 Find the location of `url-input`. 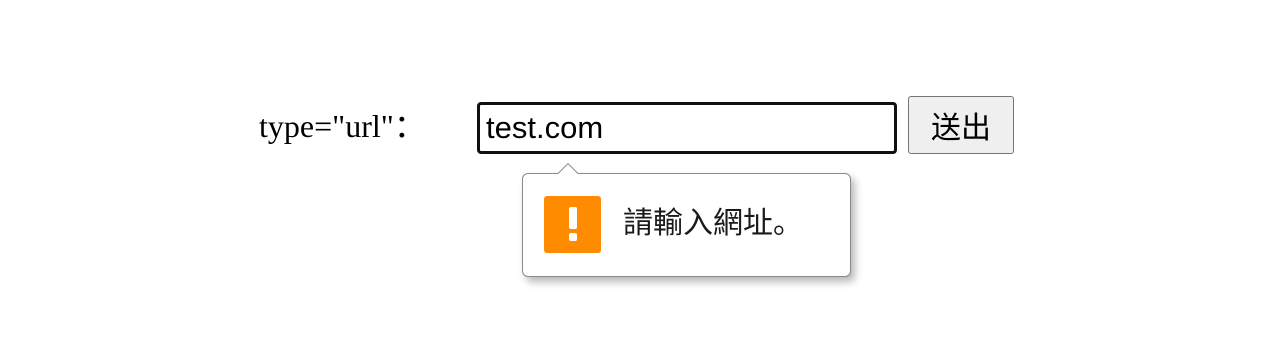

url-input is located at coordinates (687, 128).